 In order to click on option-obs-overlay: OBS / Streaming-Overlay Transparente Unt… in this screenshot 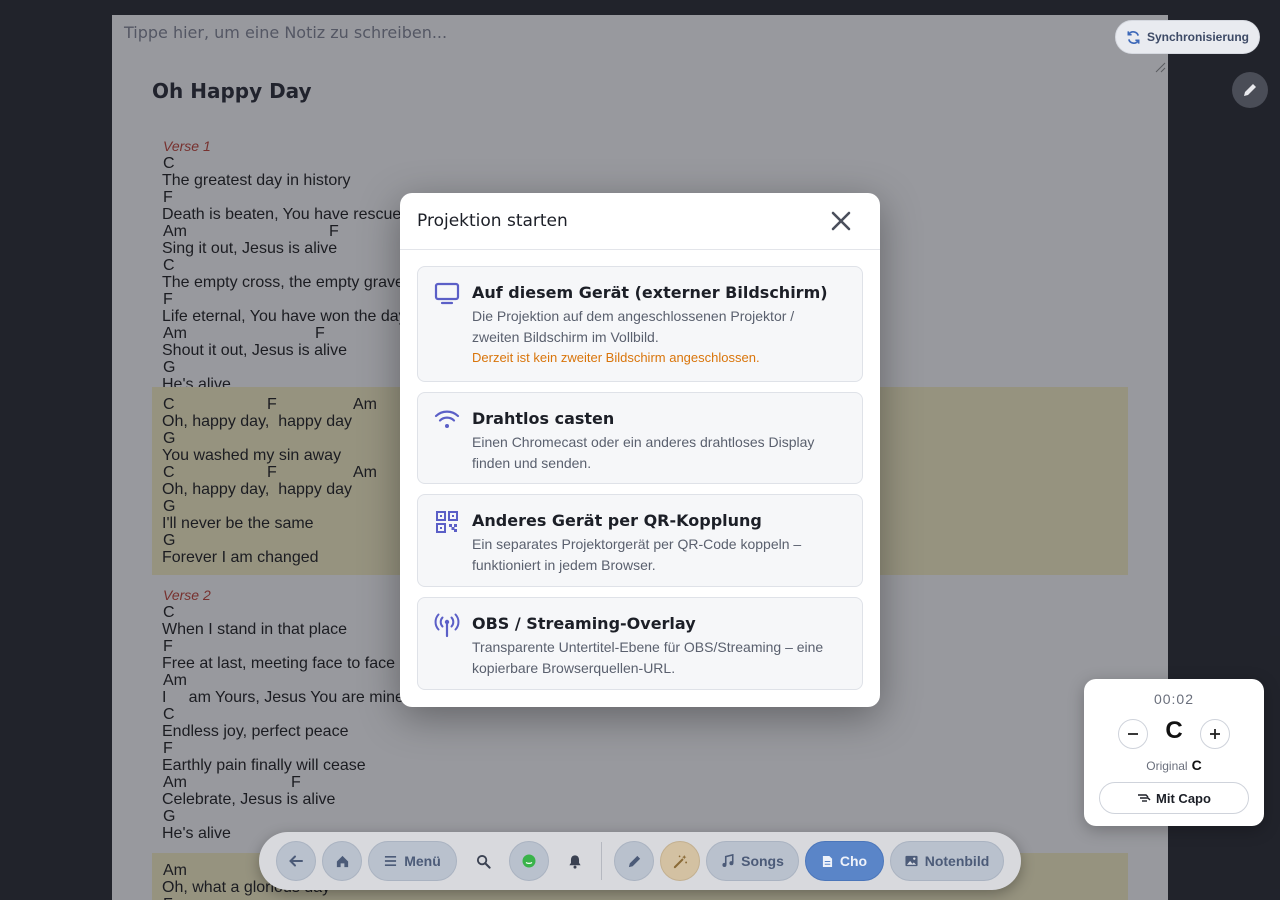, I will do `click(640, 643)`.